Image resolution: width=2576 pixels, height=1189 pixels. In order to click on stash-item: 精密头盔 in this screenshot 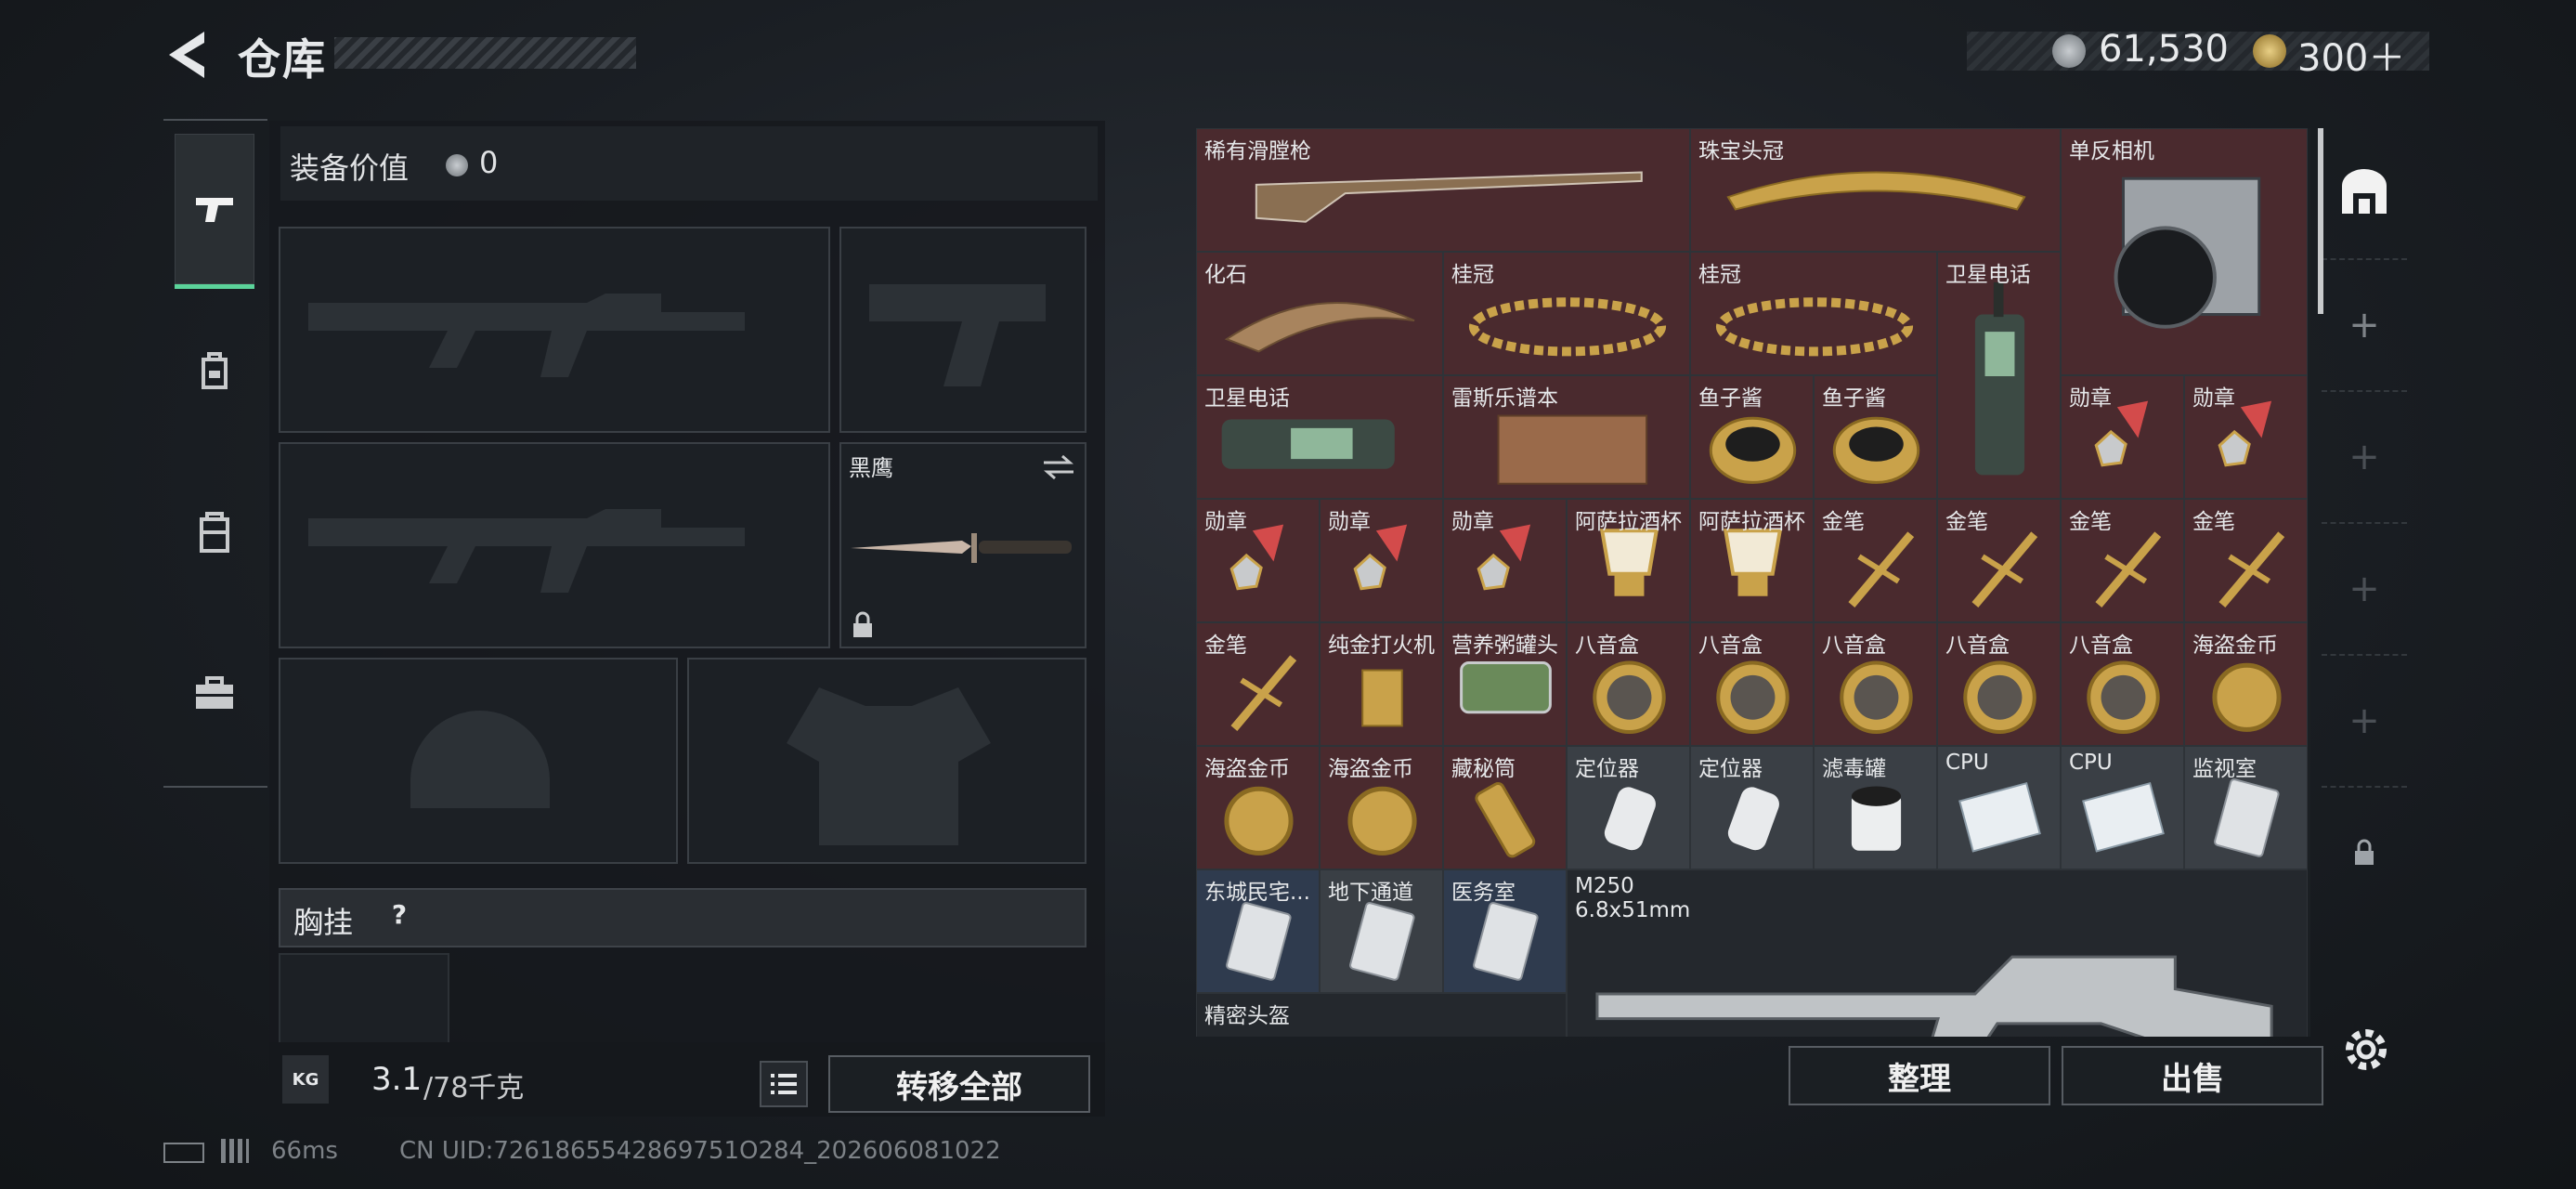, I will do `click(1381, 1015)`.